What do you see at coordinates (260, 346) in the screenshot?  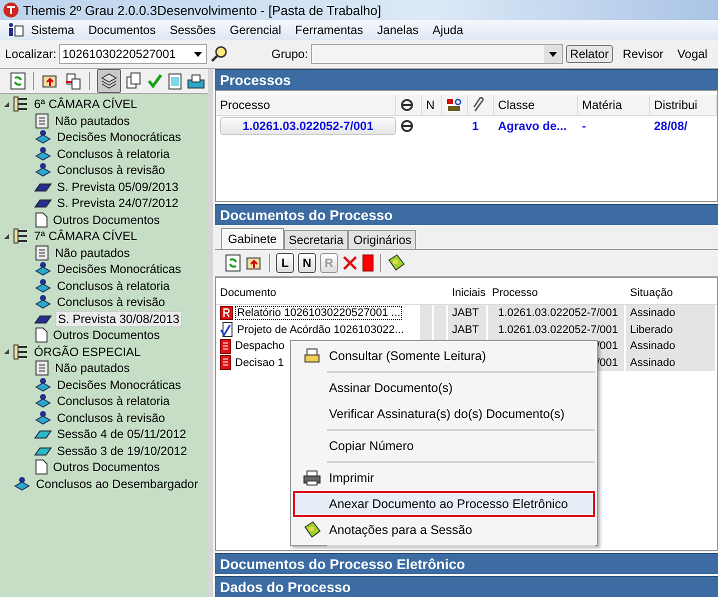 I see `document-name: Despacho` at bounding box center [260, 346].